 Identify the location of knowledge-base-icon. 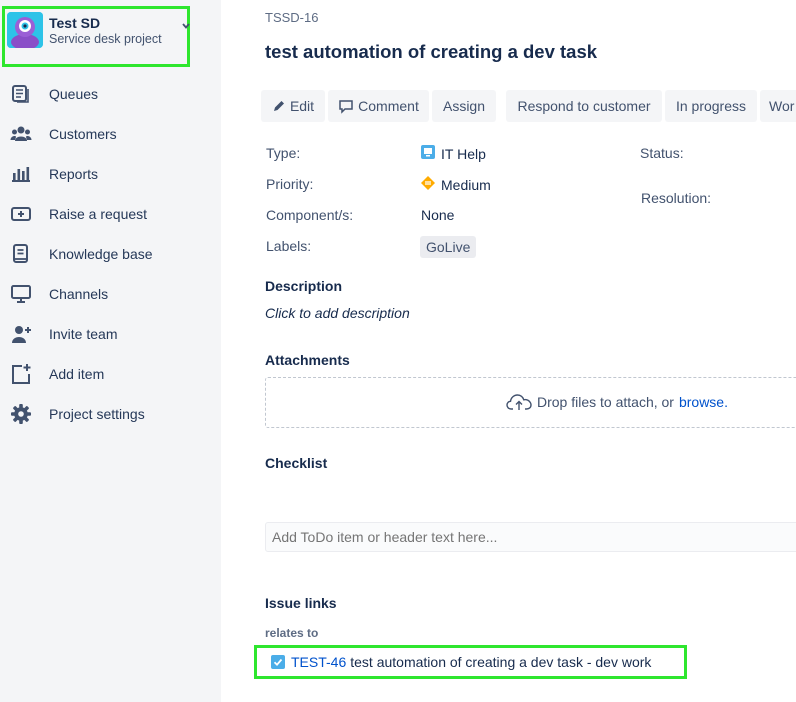
(20, 253).